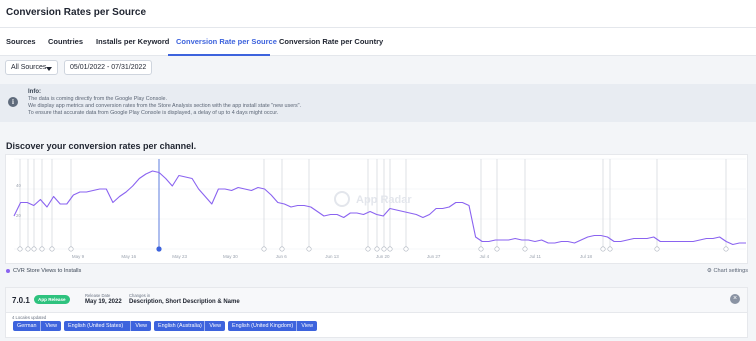 The image size is (756, 341). What do you see at coordinates (586, 256) in the screenshot?
I see `x-tick-label: Jul 18` at bounding box center [586, 256].